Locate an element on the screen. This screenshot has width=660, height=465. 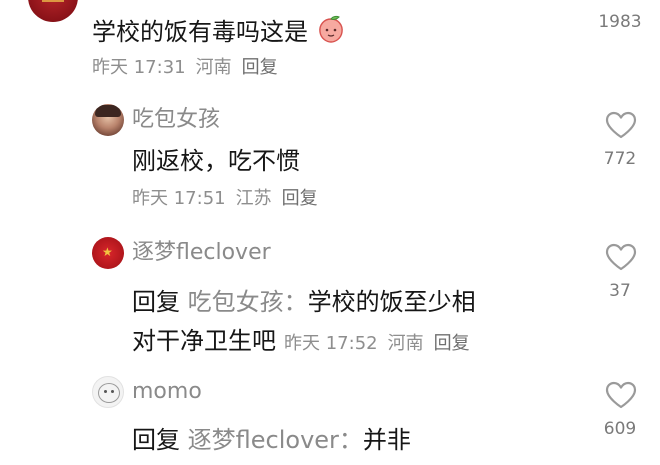
timestamp: 昨天 17:31 is located at coordinates (139, 67).